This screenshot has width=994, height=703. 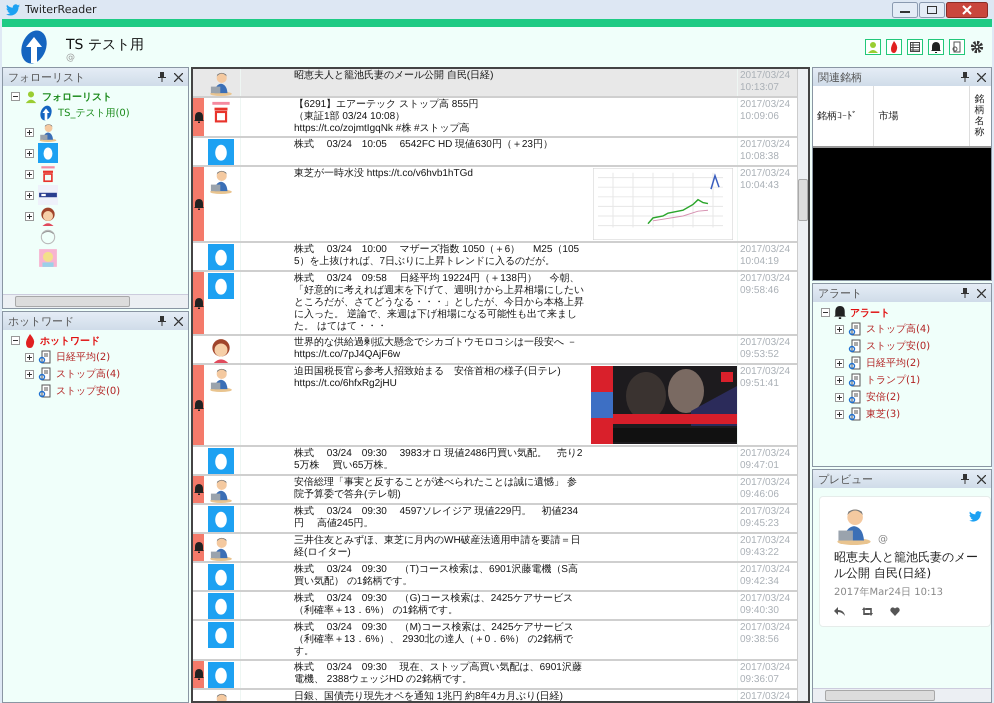 What do you see at coordinates (495, 304) in the screenshot?
I see `tweet-row: 株式 03/24 09:58 日経平均 19224円（＋138円） 今朝、「好意的に考えれば週末を下げて、週明けから上昇相場にしたいところだが、さてどうなる・・・」としたが、今日から本格上昇に入った。 逆論で、来週は下げ相場になる可能性も出て来ました。 はてはて・・・ 2017/03/24 09:58:46` at bounding box center [495, 304].